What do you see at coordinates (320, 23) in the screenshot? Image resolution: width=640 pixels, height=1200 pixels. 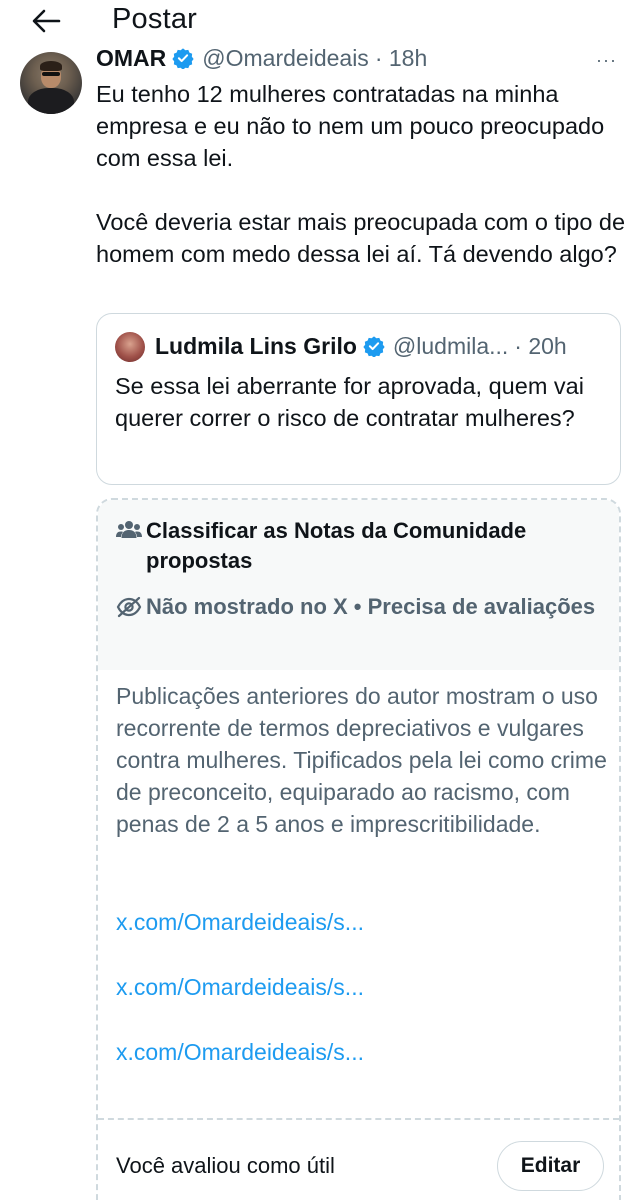 I see `top-bar: Postar` at bounding box center [320, 23].